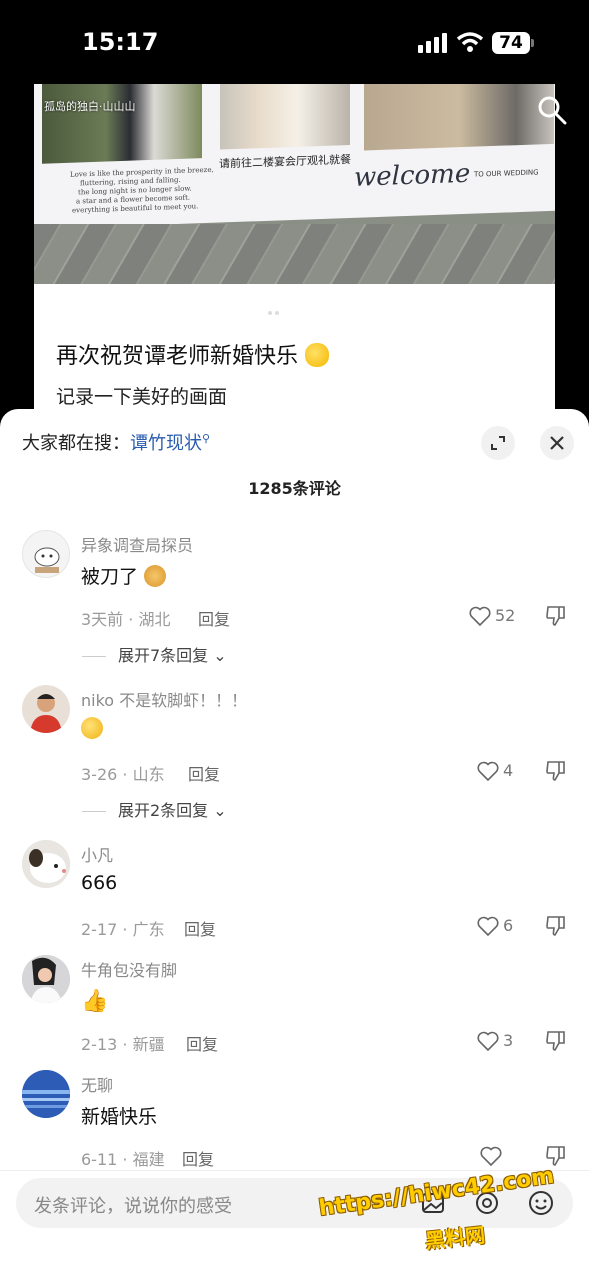 This screenshot has width=589, height=1280. I want to click on expand-icon, so click(498, 443).